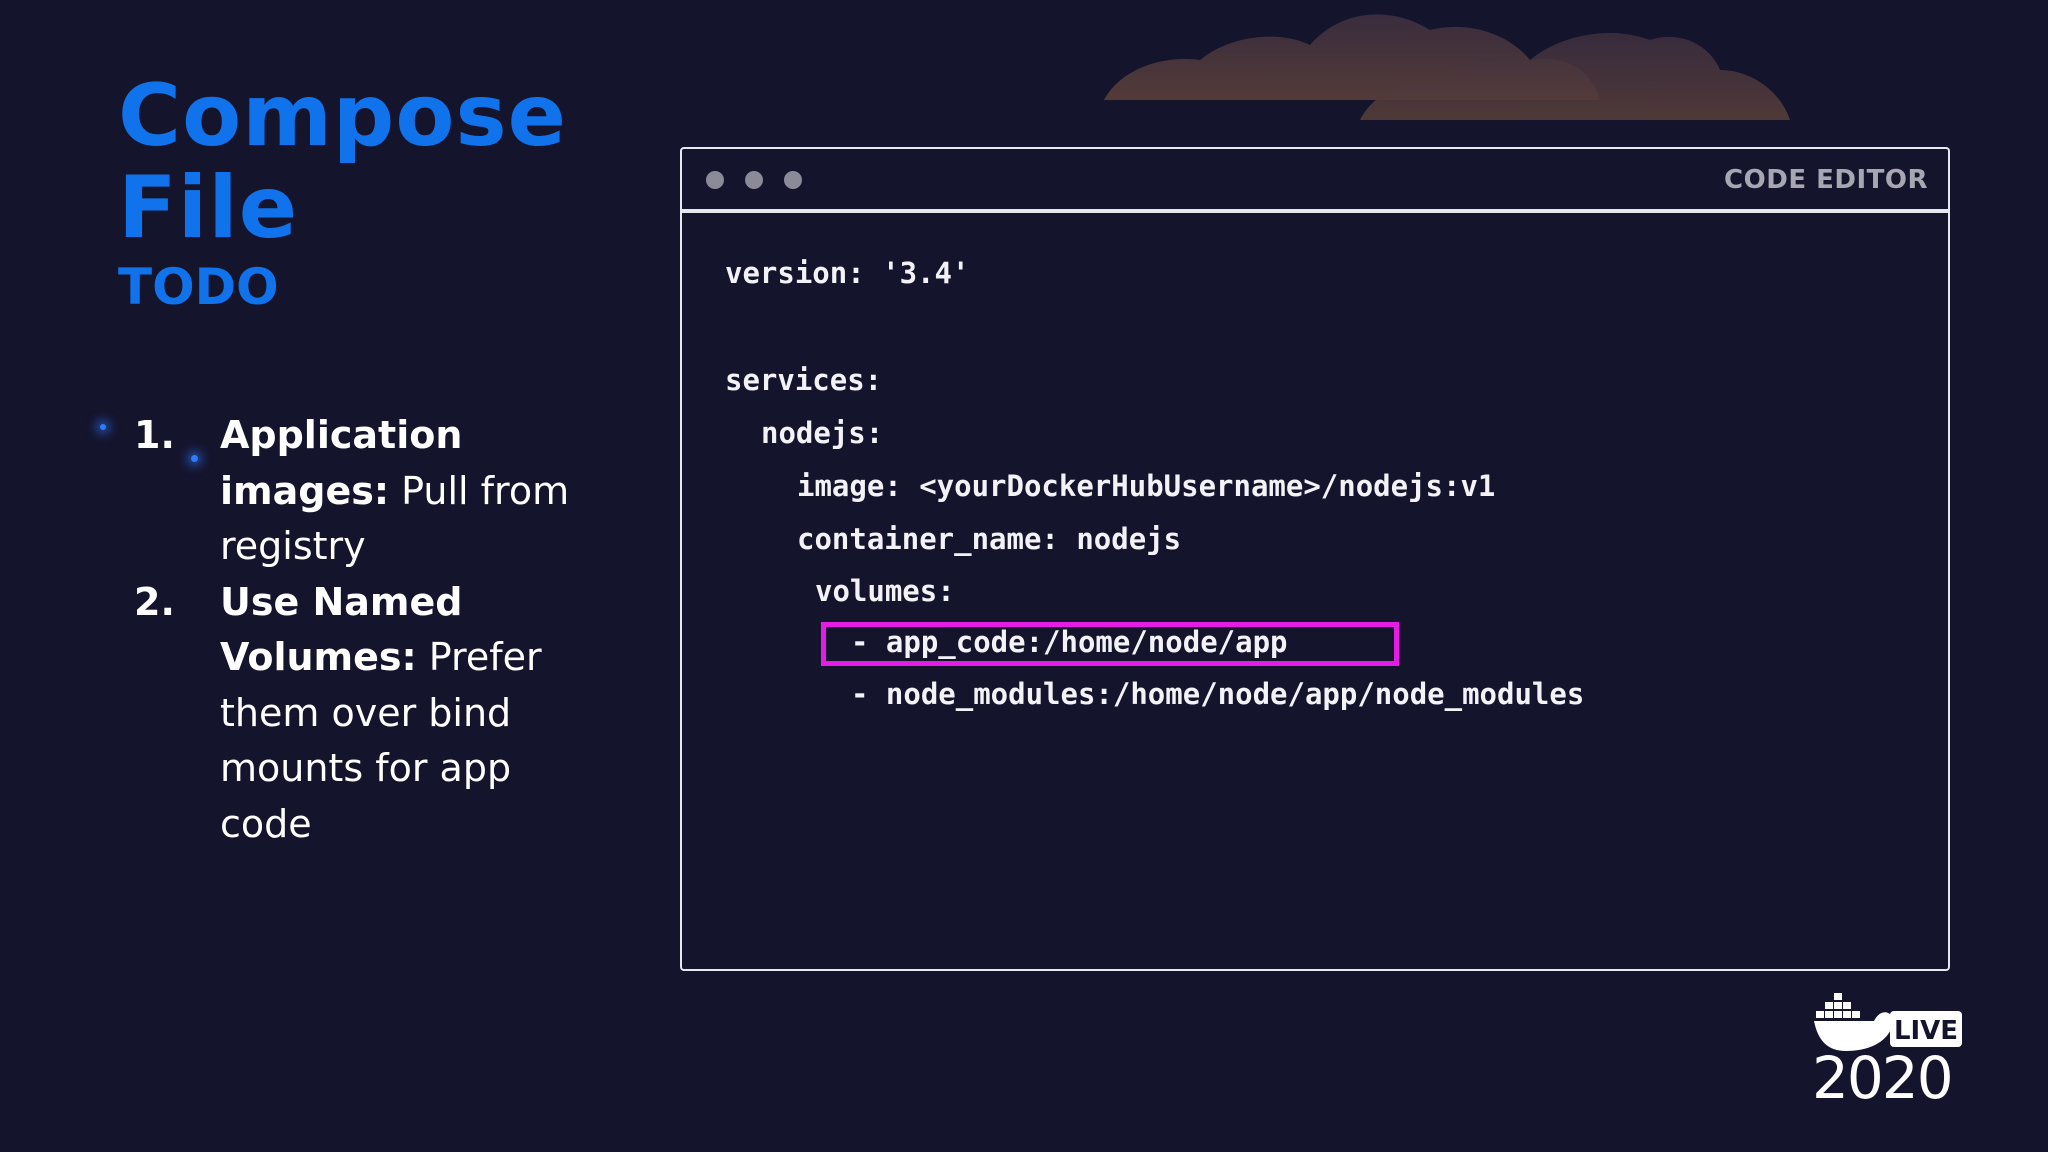  I want to click on glow-dot, so click(103, 427).